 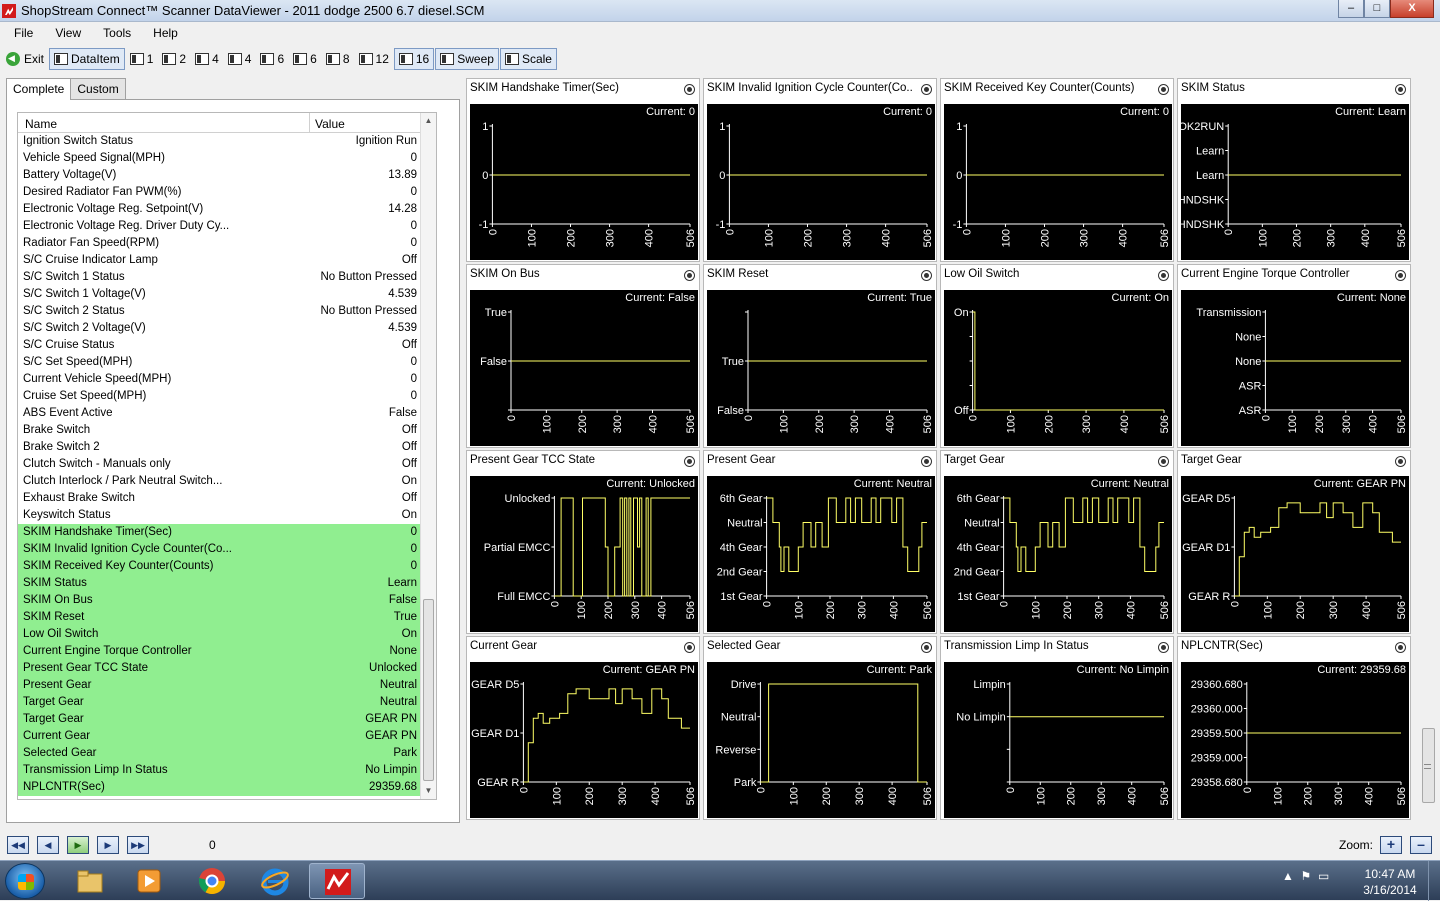 What do you see at coordinates (212, 881) in the screenshot?
I see `taskbar-chrome` at bounding box center [212, 881].